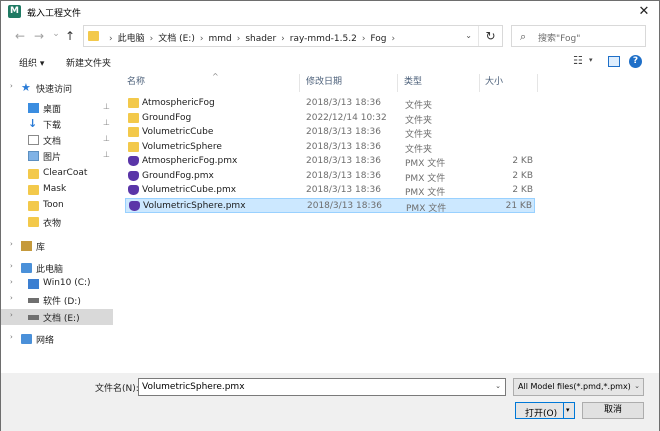  Describe the element at coordinates (614, 61) in the screenshot. I see `preview-pane-icon` at that location.